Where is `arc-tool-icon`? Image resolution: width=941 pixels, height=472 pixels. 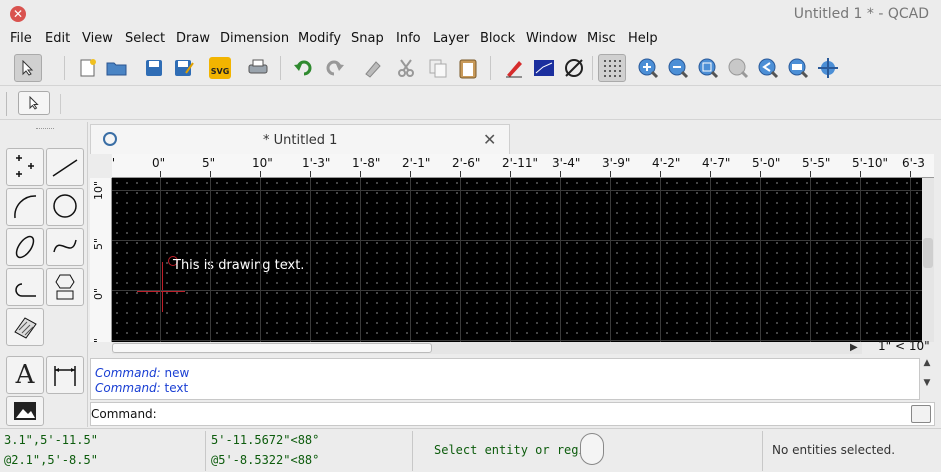 arc-tool-icon is located at coordinates (25, 207).